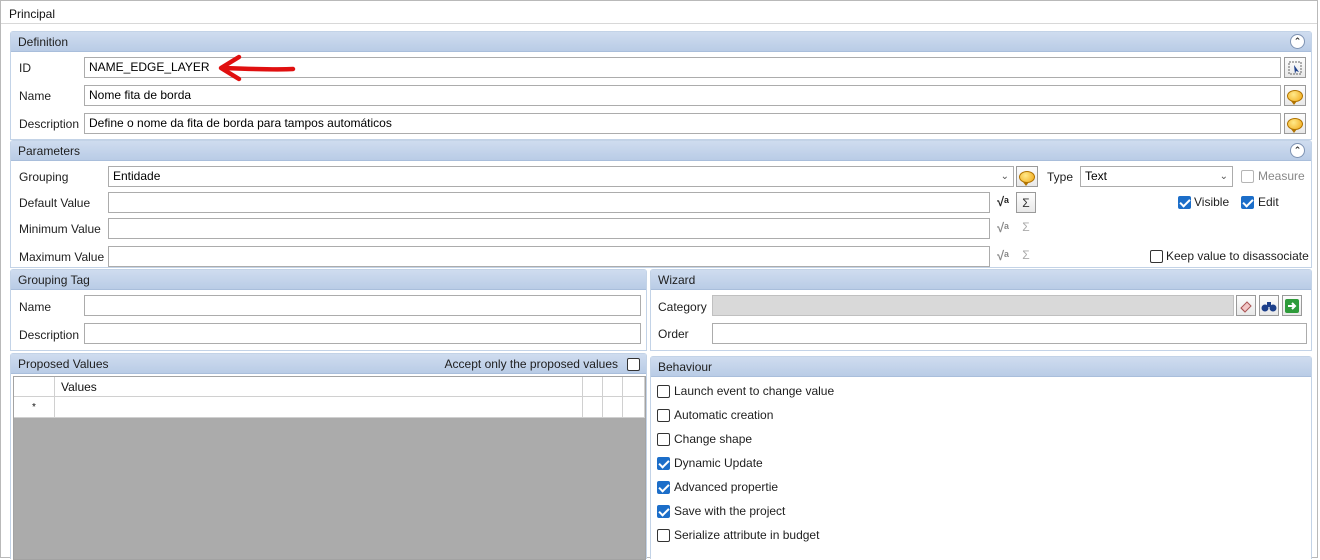  I want to click on eraser-icon, so click(1246, 306).